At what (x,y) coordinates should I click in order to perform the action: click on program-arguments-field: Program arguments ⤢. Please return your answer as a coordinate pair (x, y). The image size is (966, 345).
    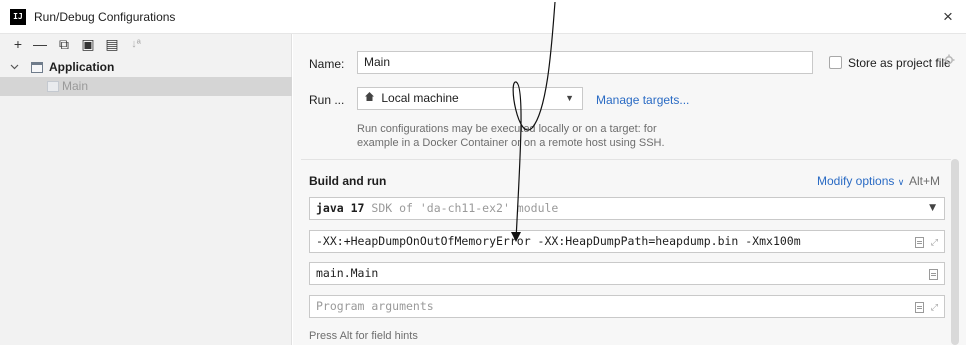
    Looking at the image, I should click on (627, 306).